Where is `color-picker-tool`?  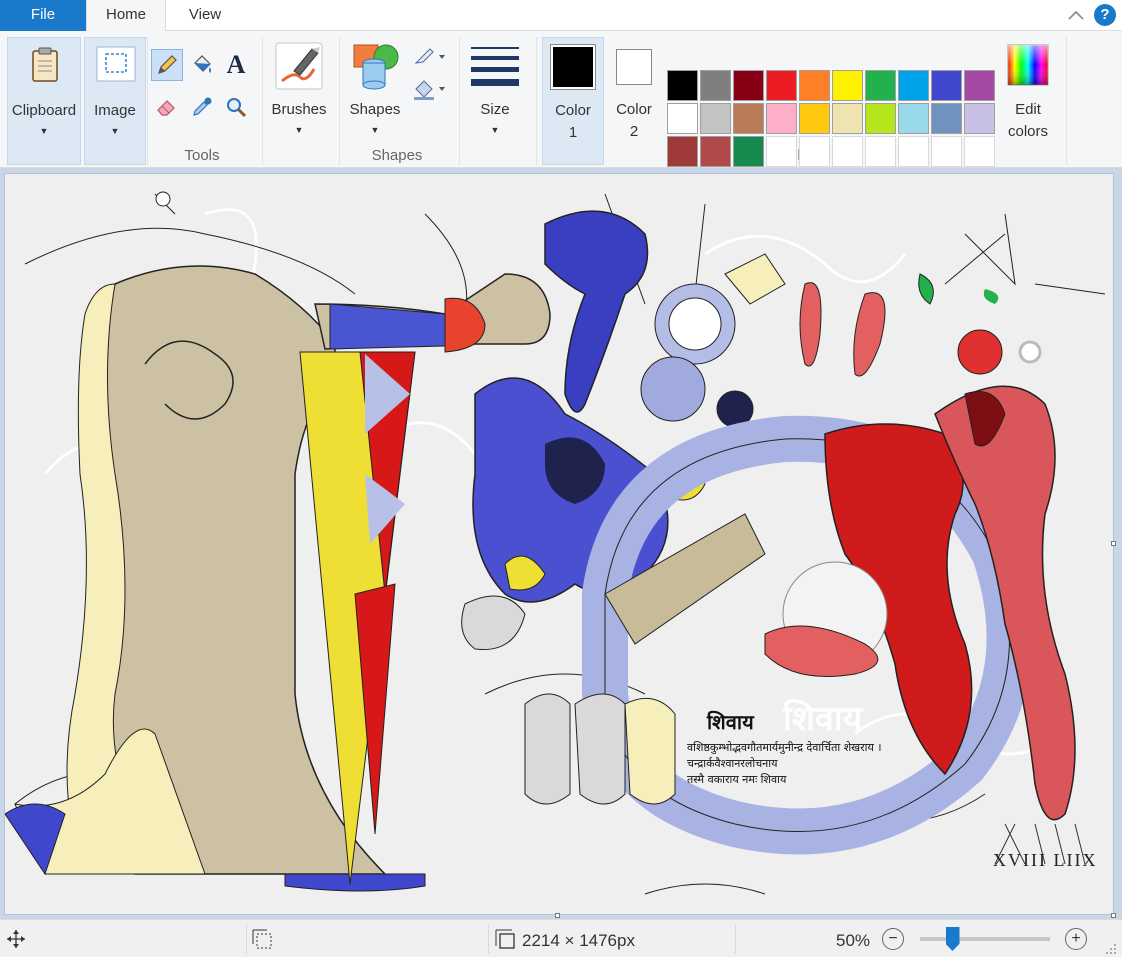 color-picker-tool is located at coordinates (202, 107).